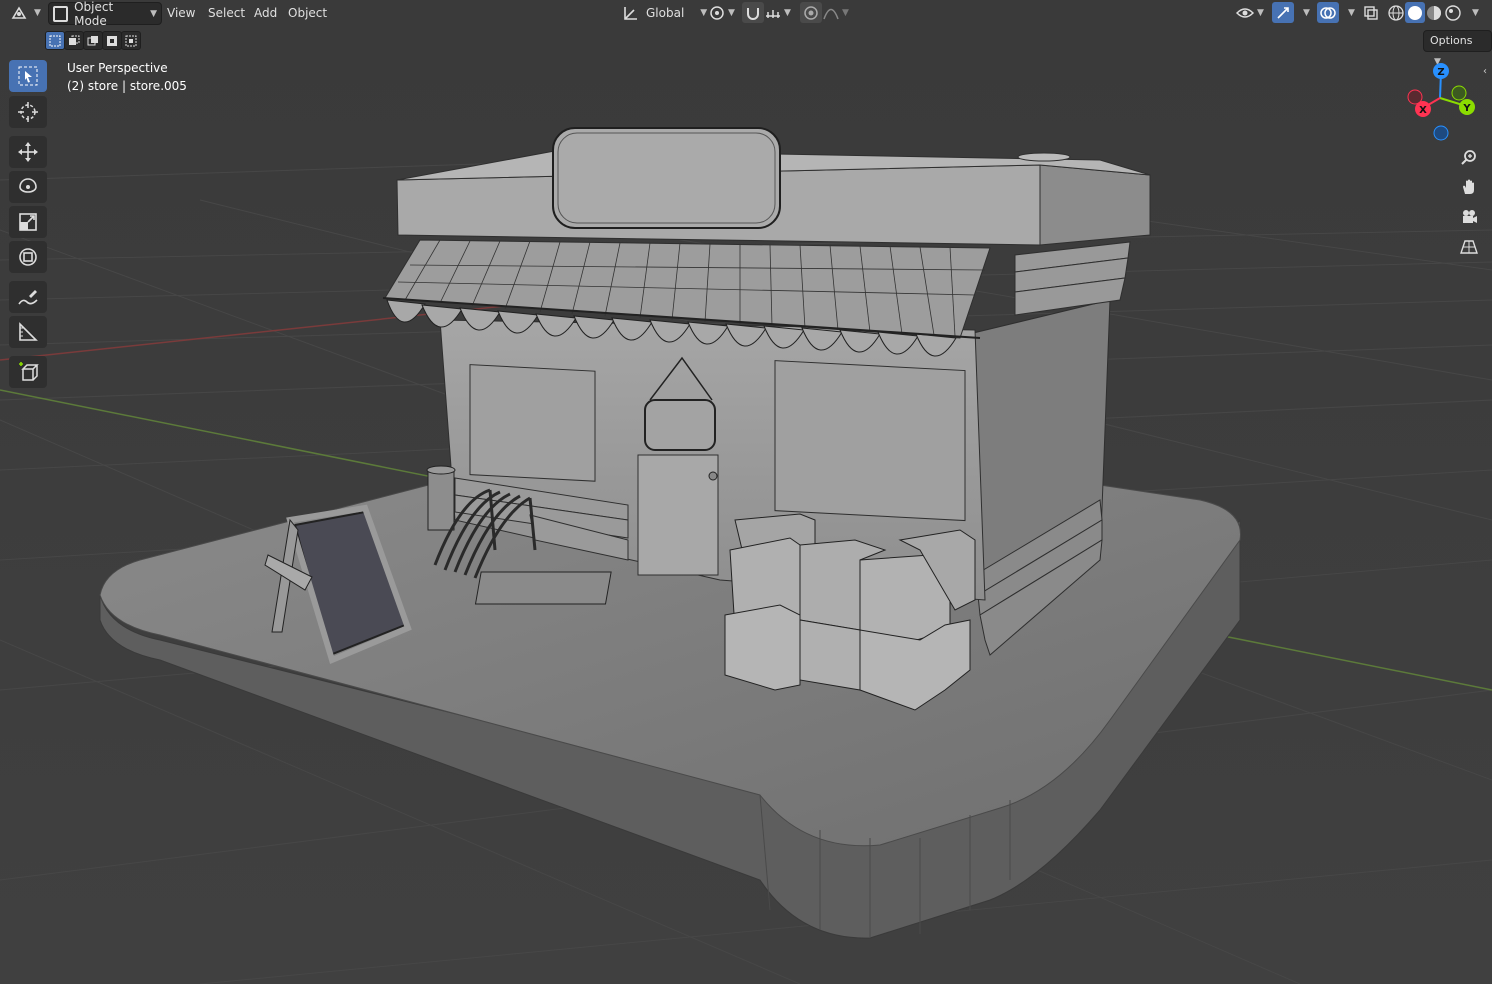 The width and height of the screenshot is (1492, 984). What do you see at coordinates (717, 12) in the screenshot?
I see `pivot-icon` at bounding box center [717, 12].